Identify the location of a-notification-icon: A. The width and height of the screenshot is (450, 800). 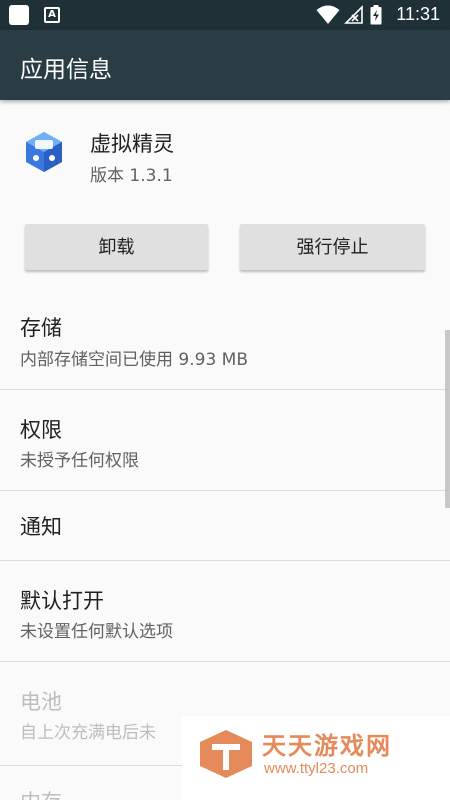
(52, 15).